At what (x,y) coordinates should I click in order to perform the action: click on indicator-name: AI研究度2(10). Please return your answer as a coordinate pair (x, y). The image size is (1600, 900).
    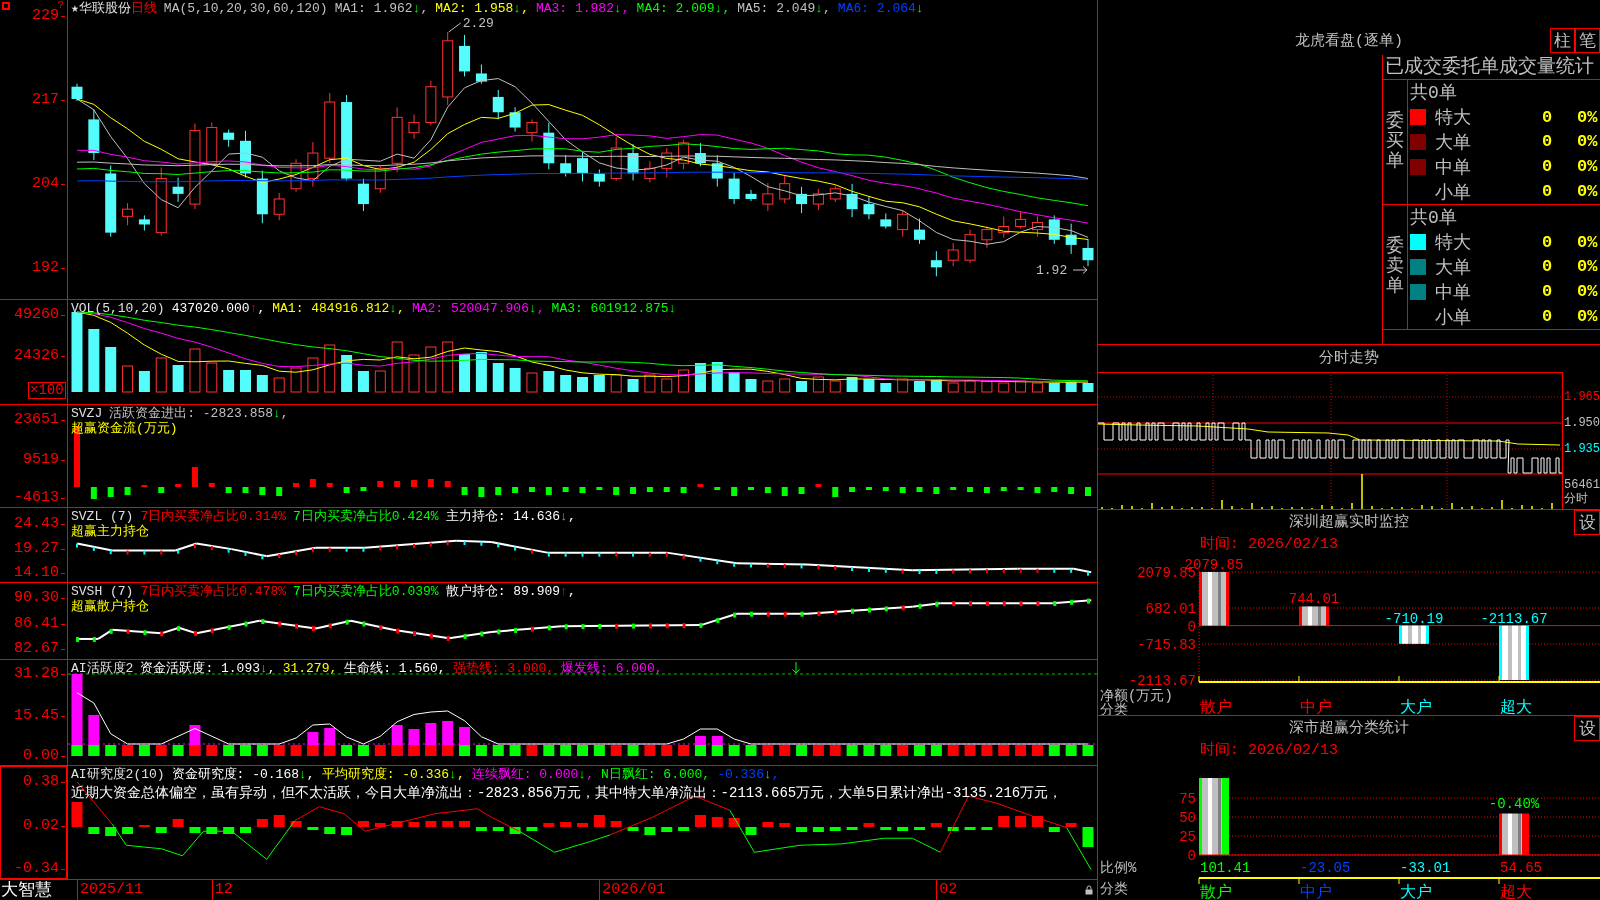
    Looking at the image, I should click on (118, 774).